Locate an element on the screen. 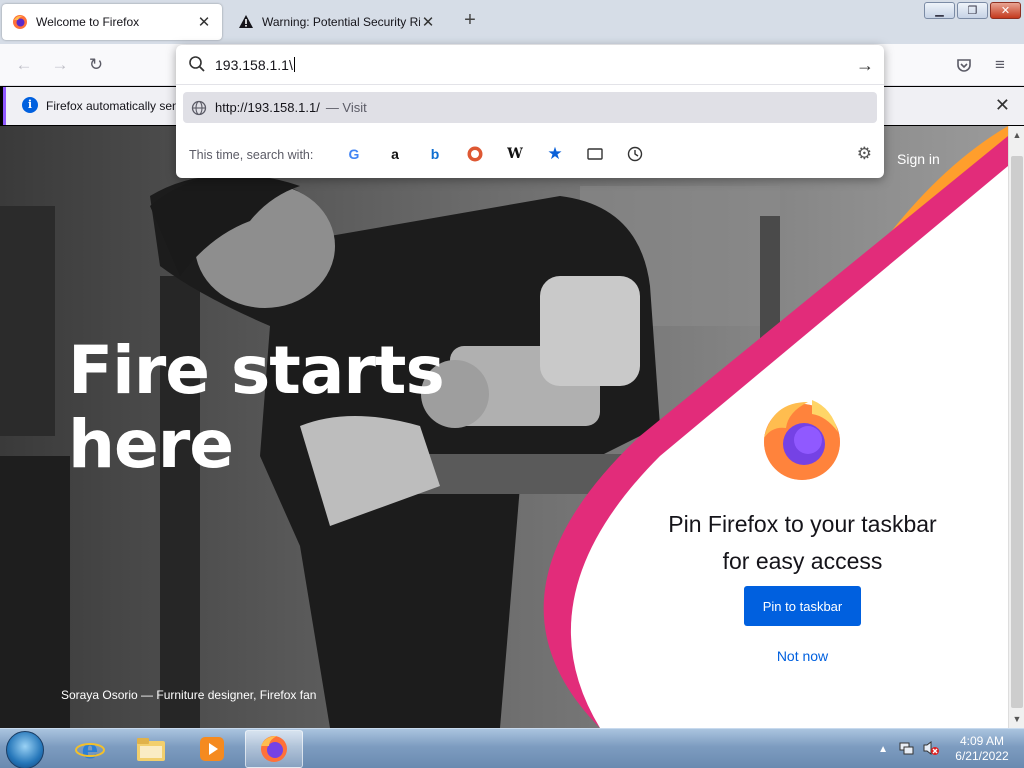 Image resolution: width=1024 pixels, height=768 pixels. system-tray: ▲ 4:09 AM 6/21/2022 is located at coordinates (948, 748).